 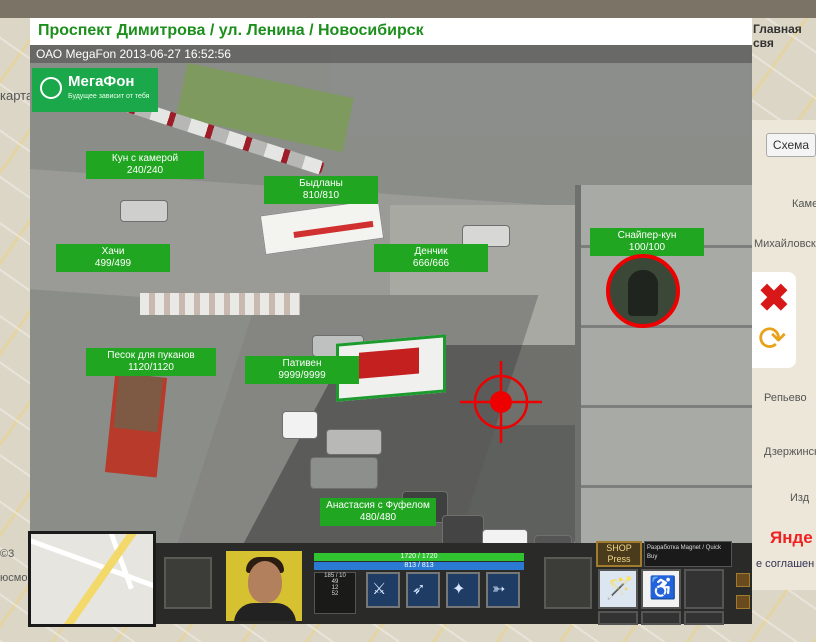 I want to click on target-name: Снайпер-кун, so click(x=647, y=235).